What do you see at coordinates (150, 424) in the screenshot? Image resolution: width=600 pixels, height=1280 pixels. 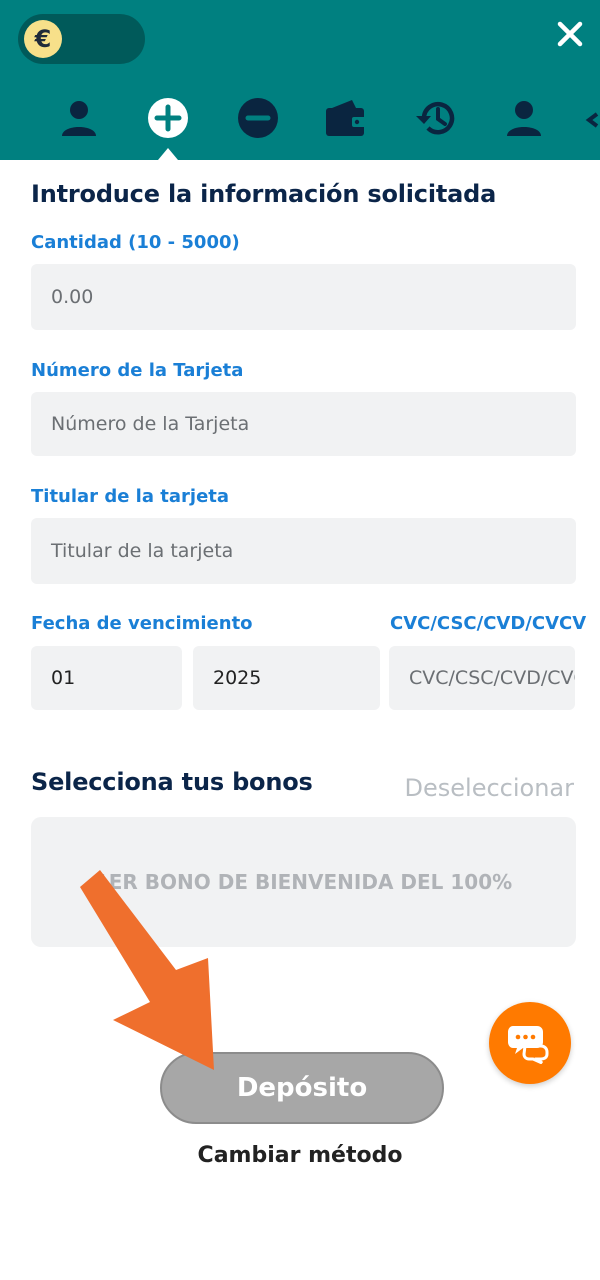 I see `card-number-placeholder: Número de la Tarjeta` at bounding box center [150, 424].